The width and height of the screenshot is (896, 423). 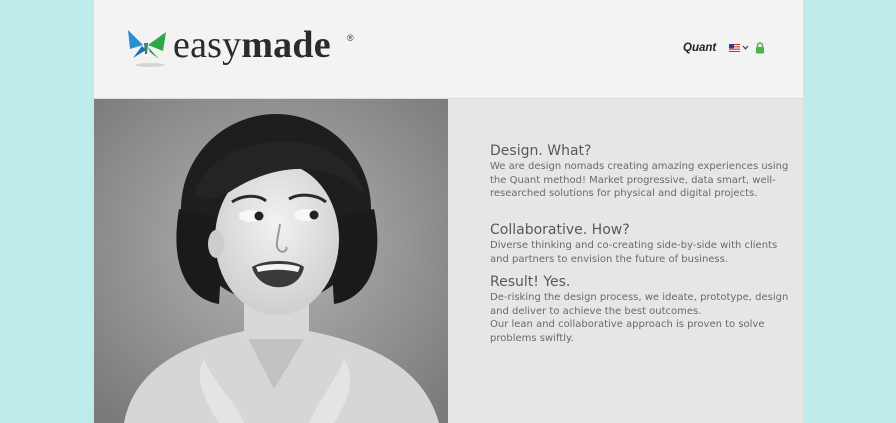 What do you see at coordinates (760, 48) in the screenshot?
I see `lock-icon` at bounding box center [760, 48].